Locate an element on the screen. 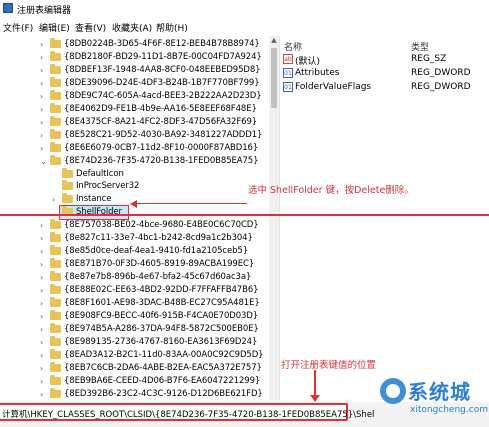 The height and width of the screenshot is (427, 489). tree-node-label: {8E989135-2736-4767-8160-EA3613F69D24} is located at coordinates (161, 341).